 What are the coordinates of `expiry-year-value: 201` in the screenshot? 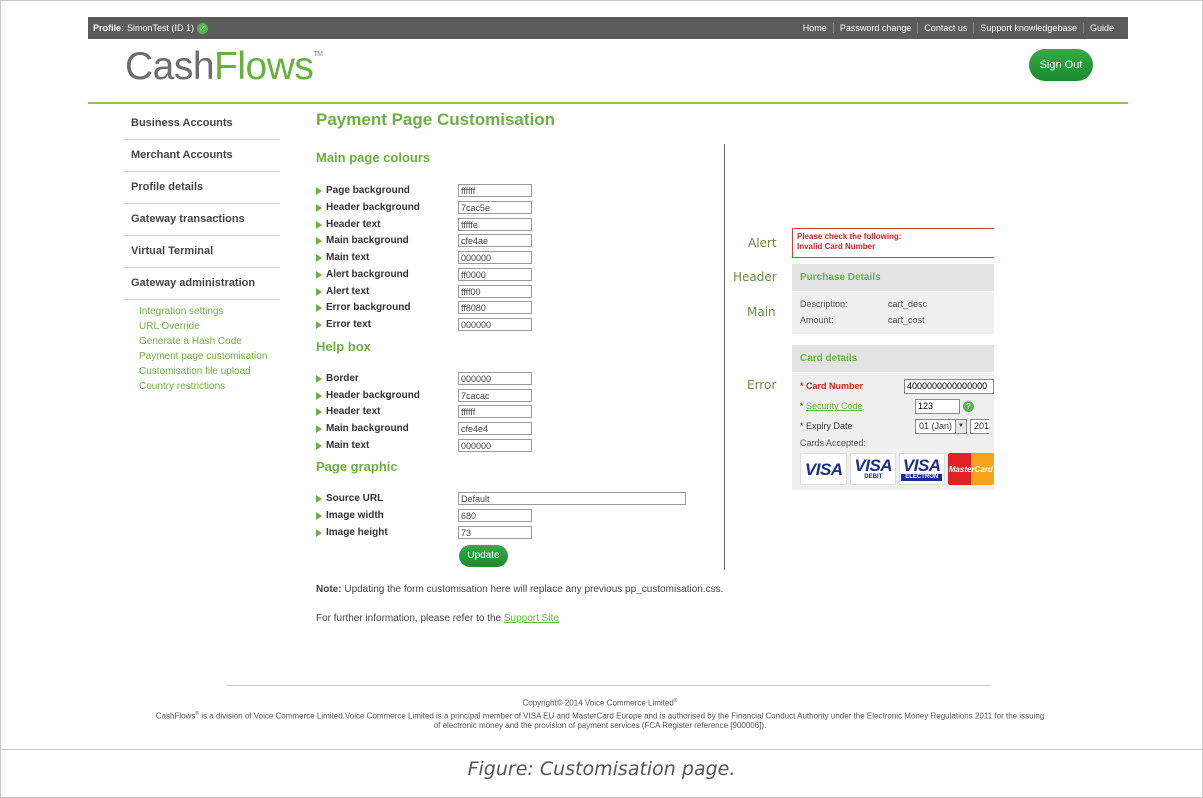 It's located at (982, 426).